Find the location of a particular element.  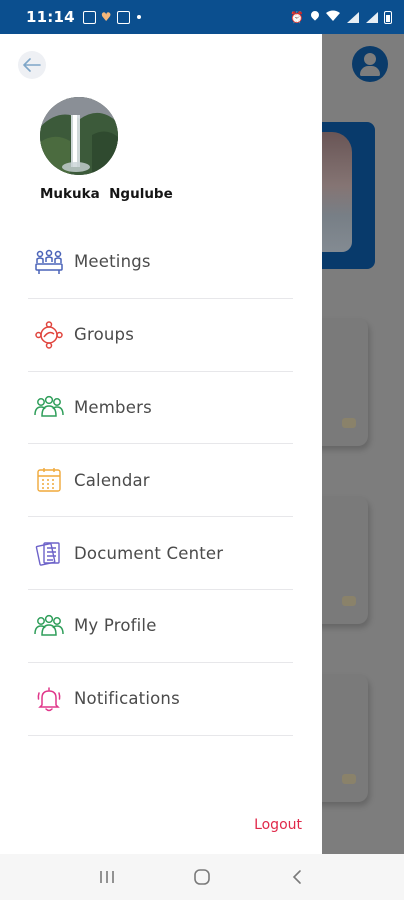

bell-icon is located at coordinates (49, 699).